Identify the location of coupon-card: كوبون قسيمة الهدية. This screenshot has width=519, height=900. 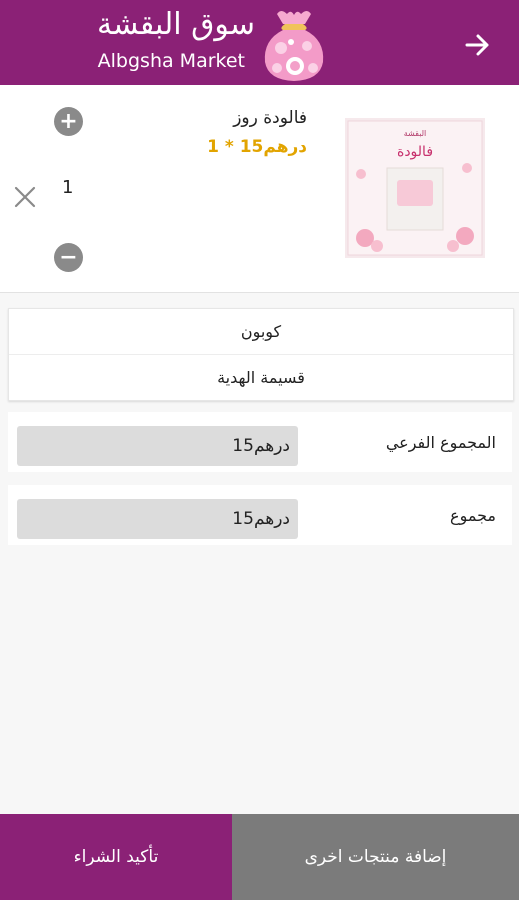
(261, 354).